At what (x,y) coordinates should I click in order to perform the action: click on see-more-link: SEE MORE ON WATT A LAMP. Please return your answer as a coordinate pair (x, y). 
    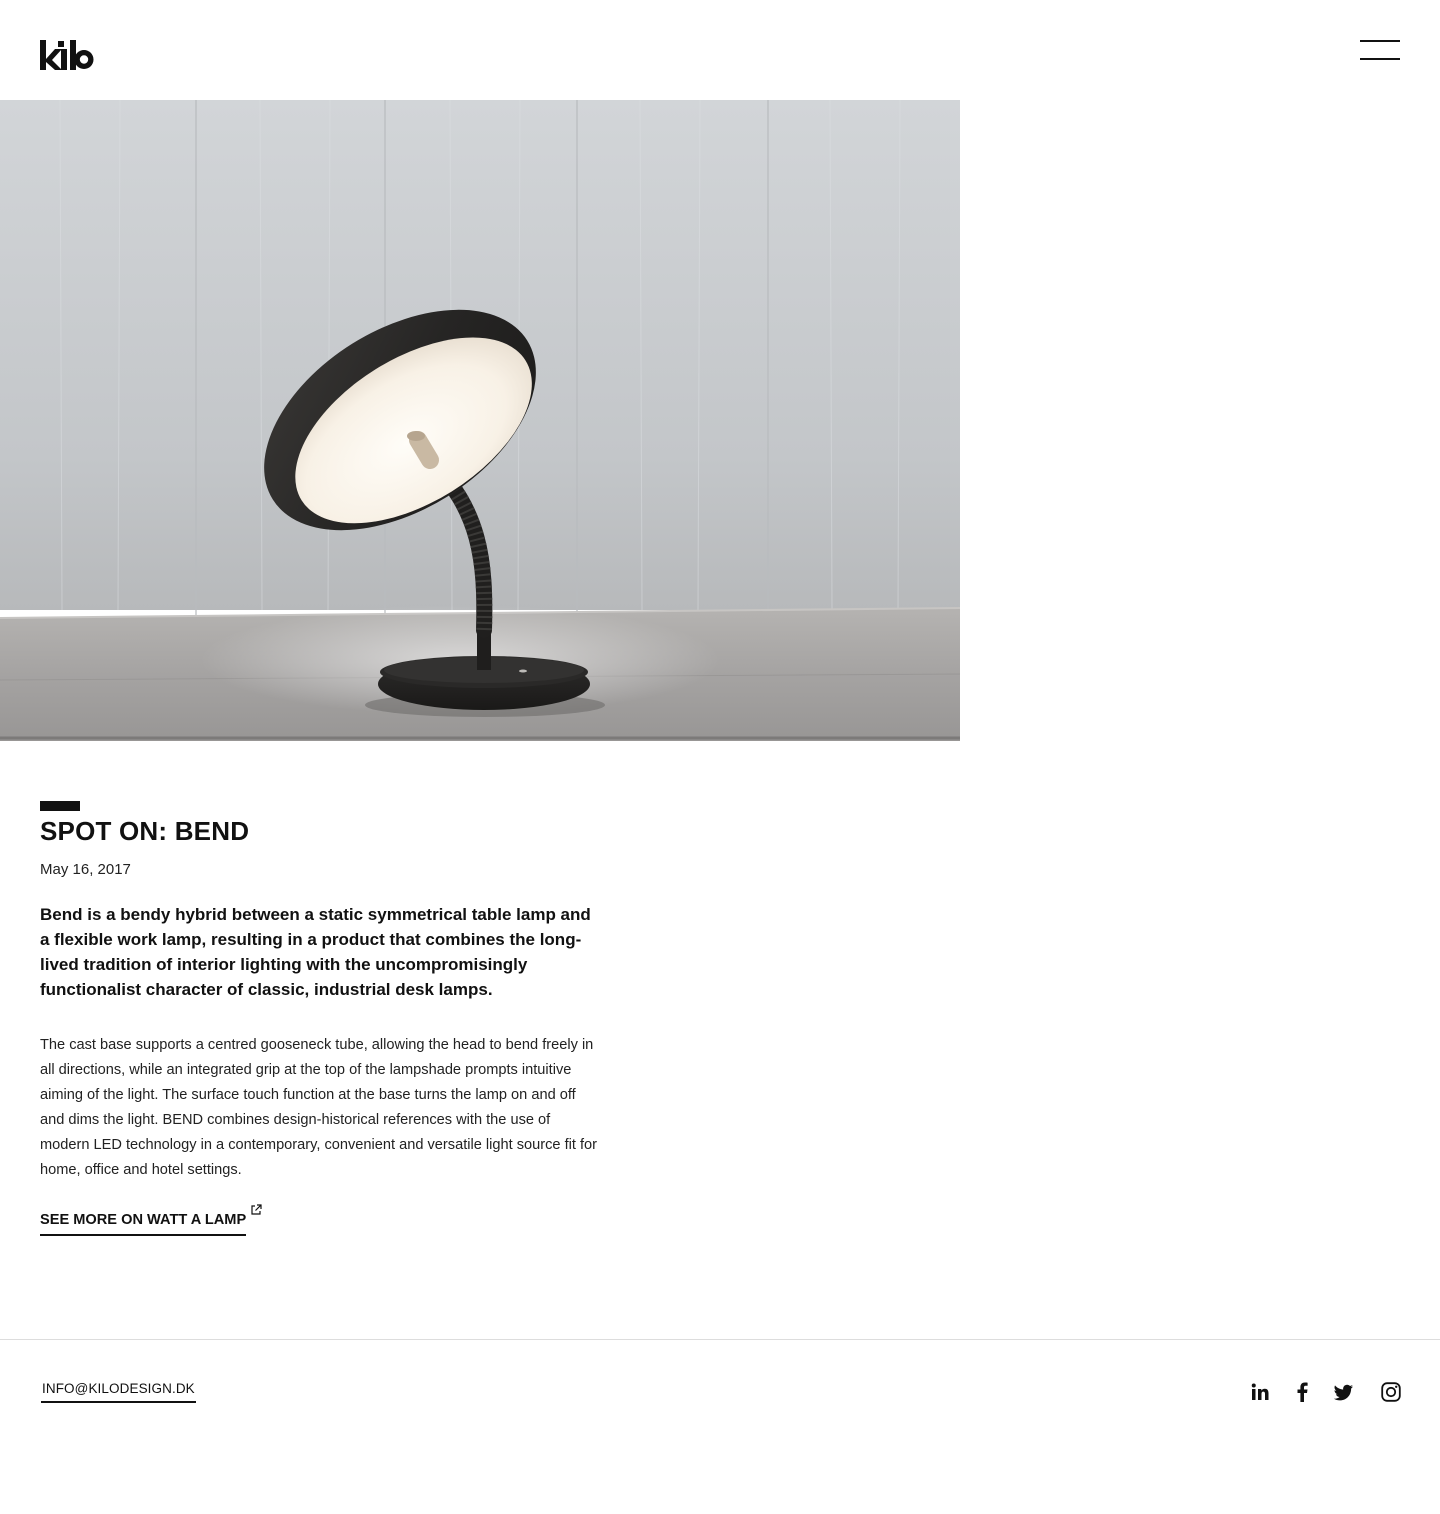
    Looking at the image, I should click on (143, 1224).